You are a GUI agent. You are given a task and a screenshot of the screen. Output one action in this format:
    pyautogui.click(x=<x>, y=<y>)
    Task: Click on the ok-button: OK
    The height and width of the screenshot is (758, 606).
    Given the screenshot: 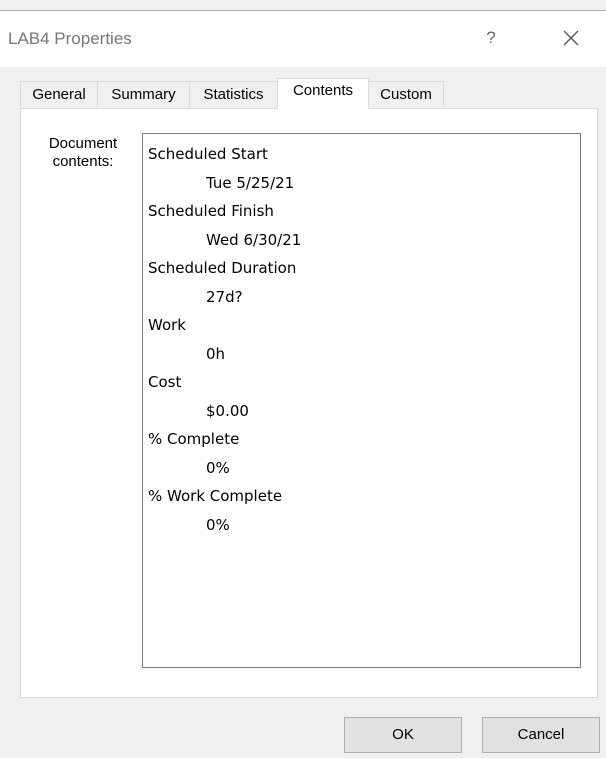 What is the action you would take?
    pyautogui.click(x=403, y=735)
    